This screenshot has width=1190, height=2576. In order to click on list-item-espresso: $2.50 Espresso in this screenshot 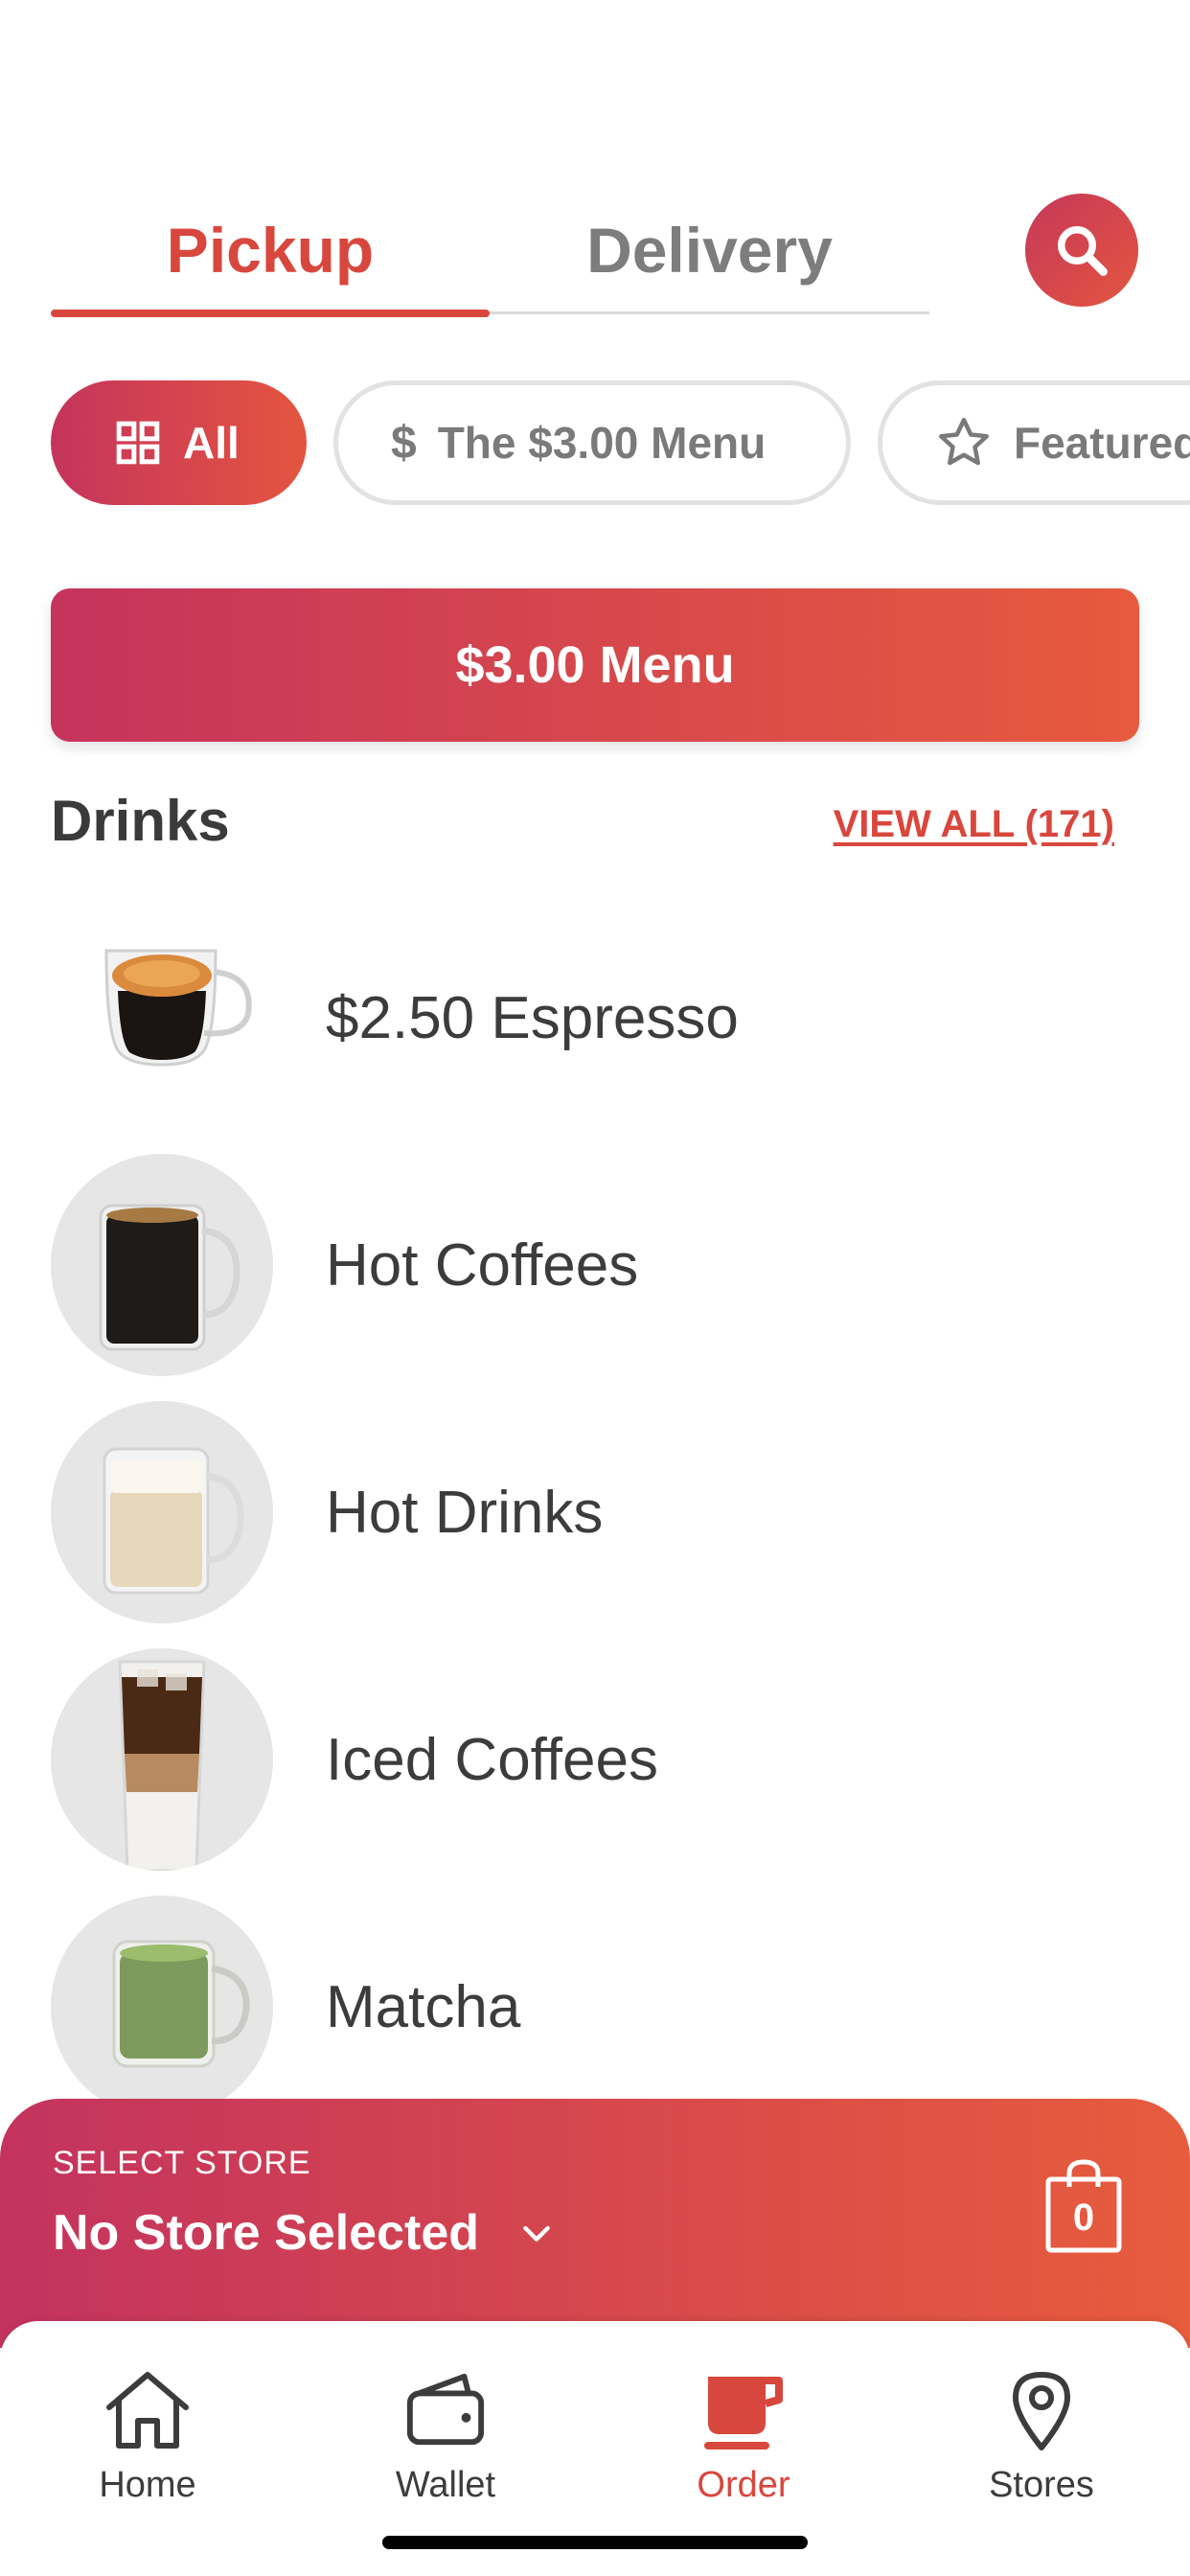, I will do `click(595, 1018)`.